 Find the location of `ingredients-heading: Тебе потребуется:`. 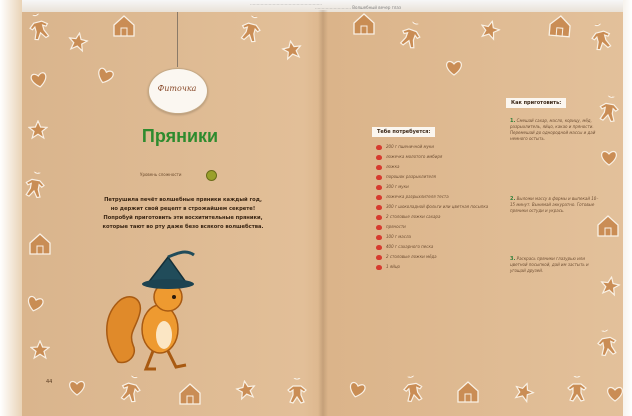

ingredients-heading: Тебе потребуется: is located at coordinates (404, 132).